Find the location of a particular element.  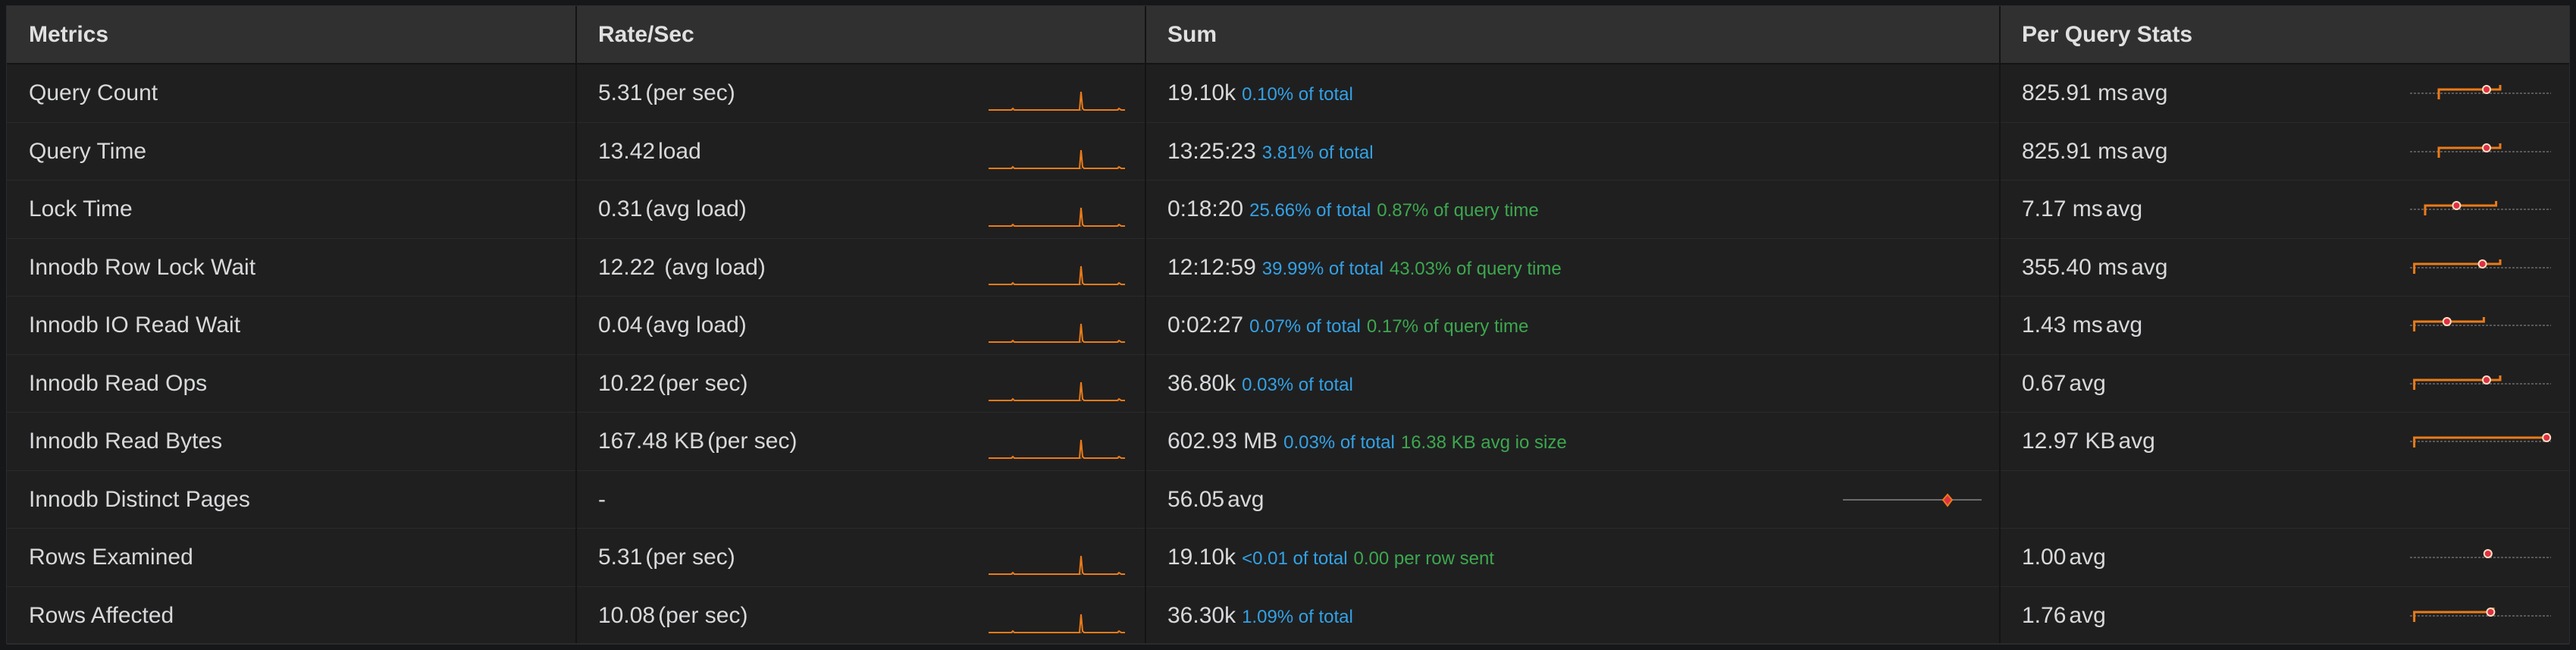

sum-percent-of-total: <0.01 of total is located at coordinates (1295, 558).